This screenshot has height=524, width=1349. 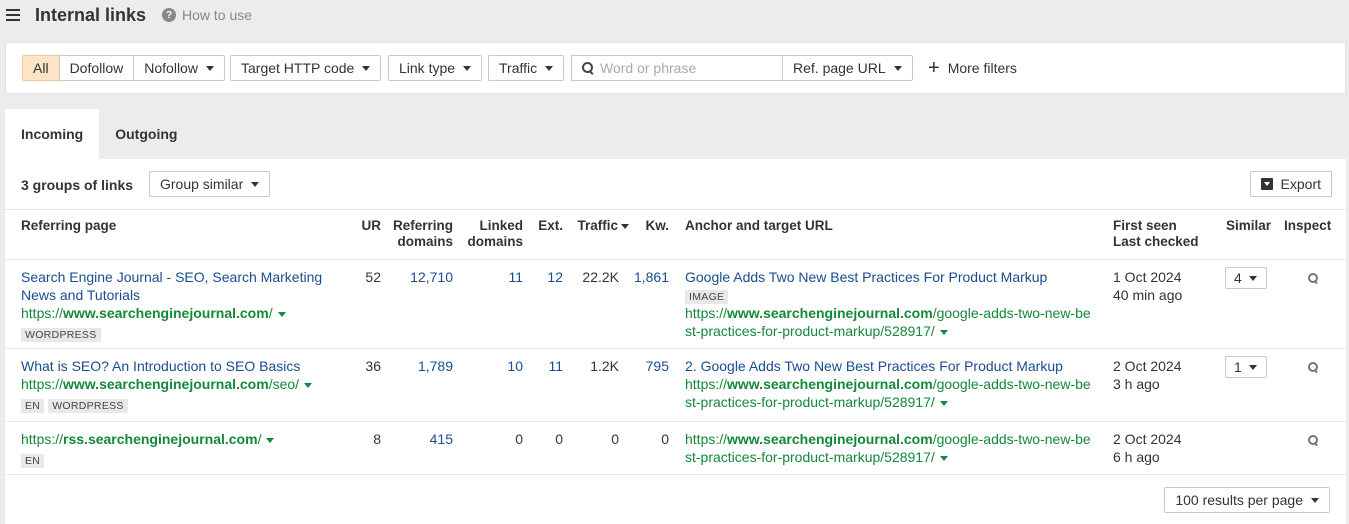 What do you see at coordinates (1148, 295) in the screenshot?
I see `last-checked-time: 40 min ago` at bounding box center [1148, 295].